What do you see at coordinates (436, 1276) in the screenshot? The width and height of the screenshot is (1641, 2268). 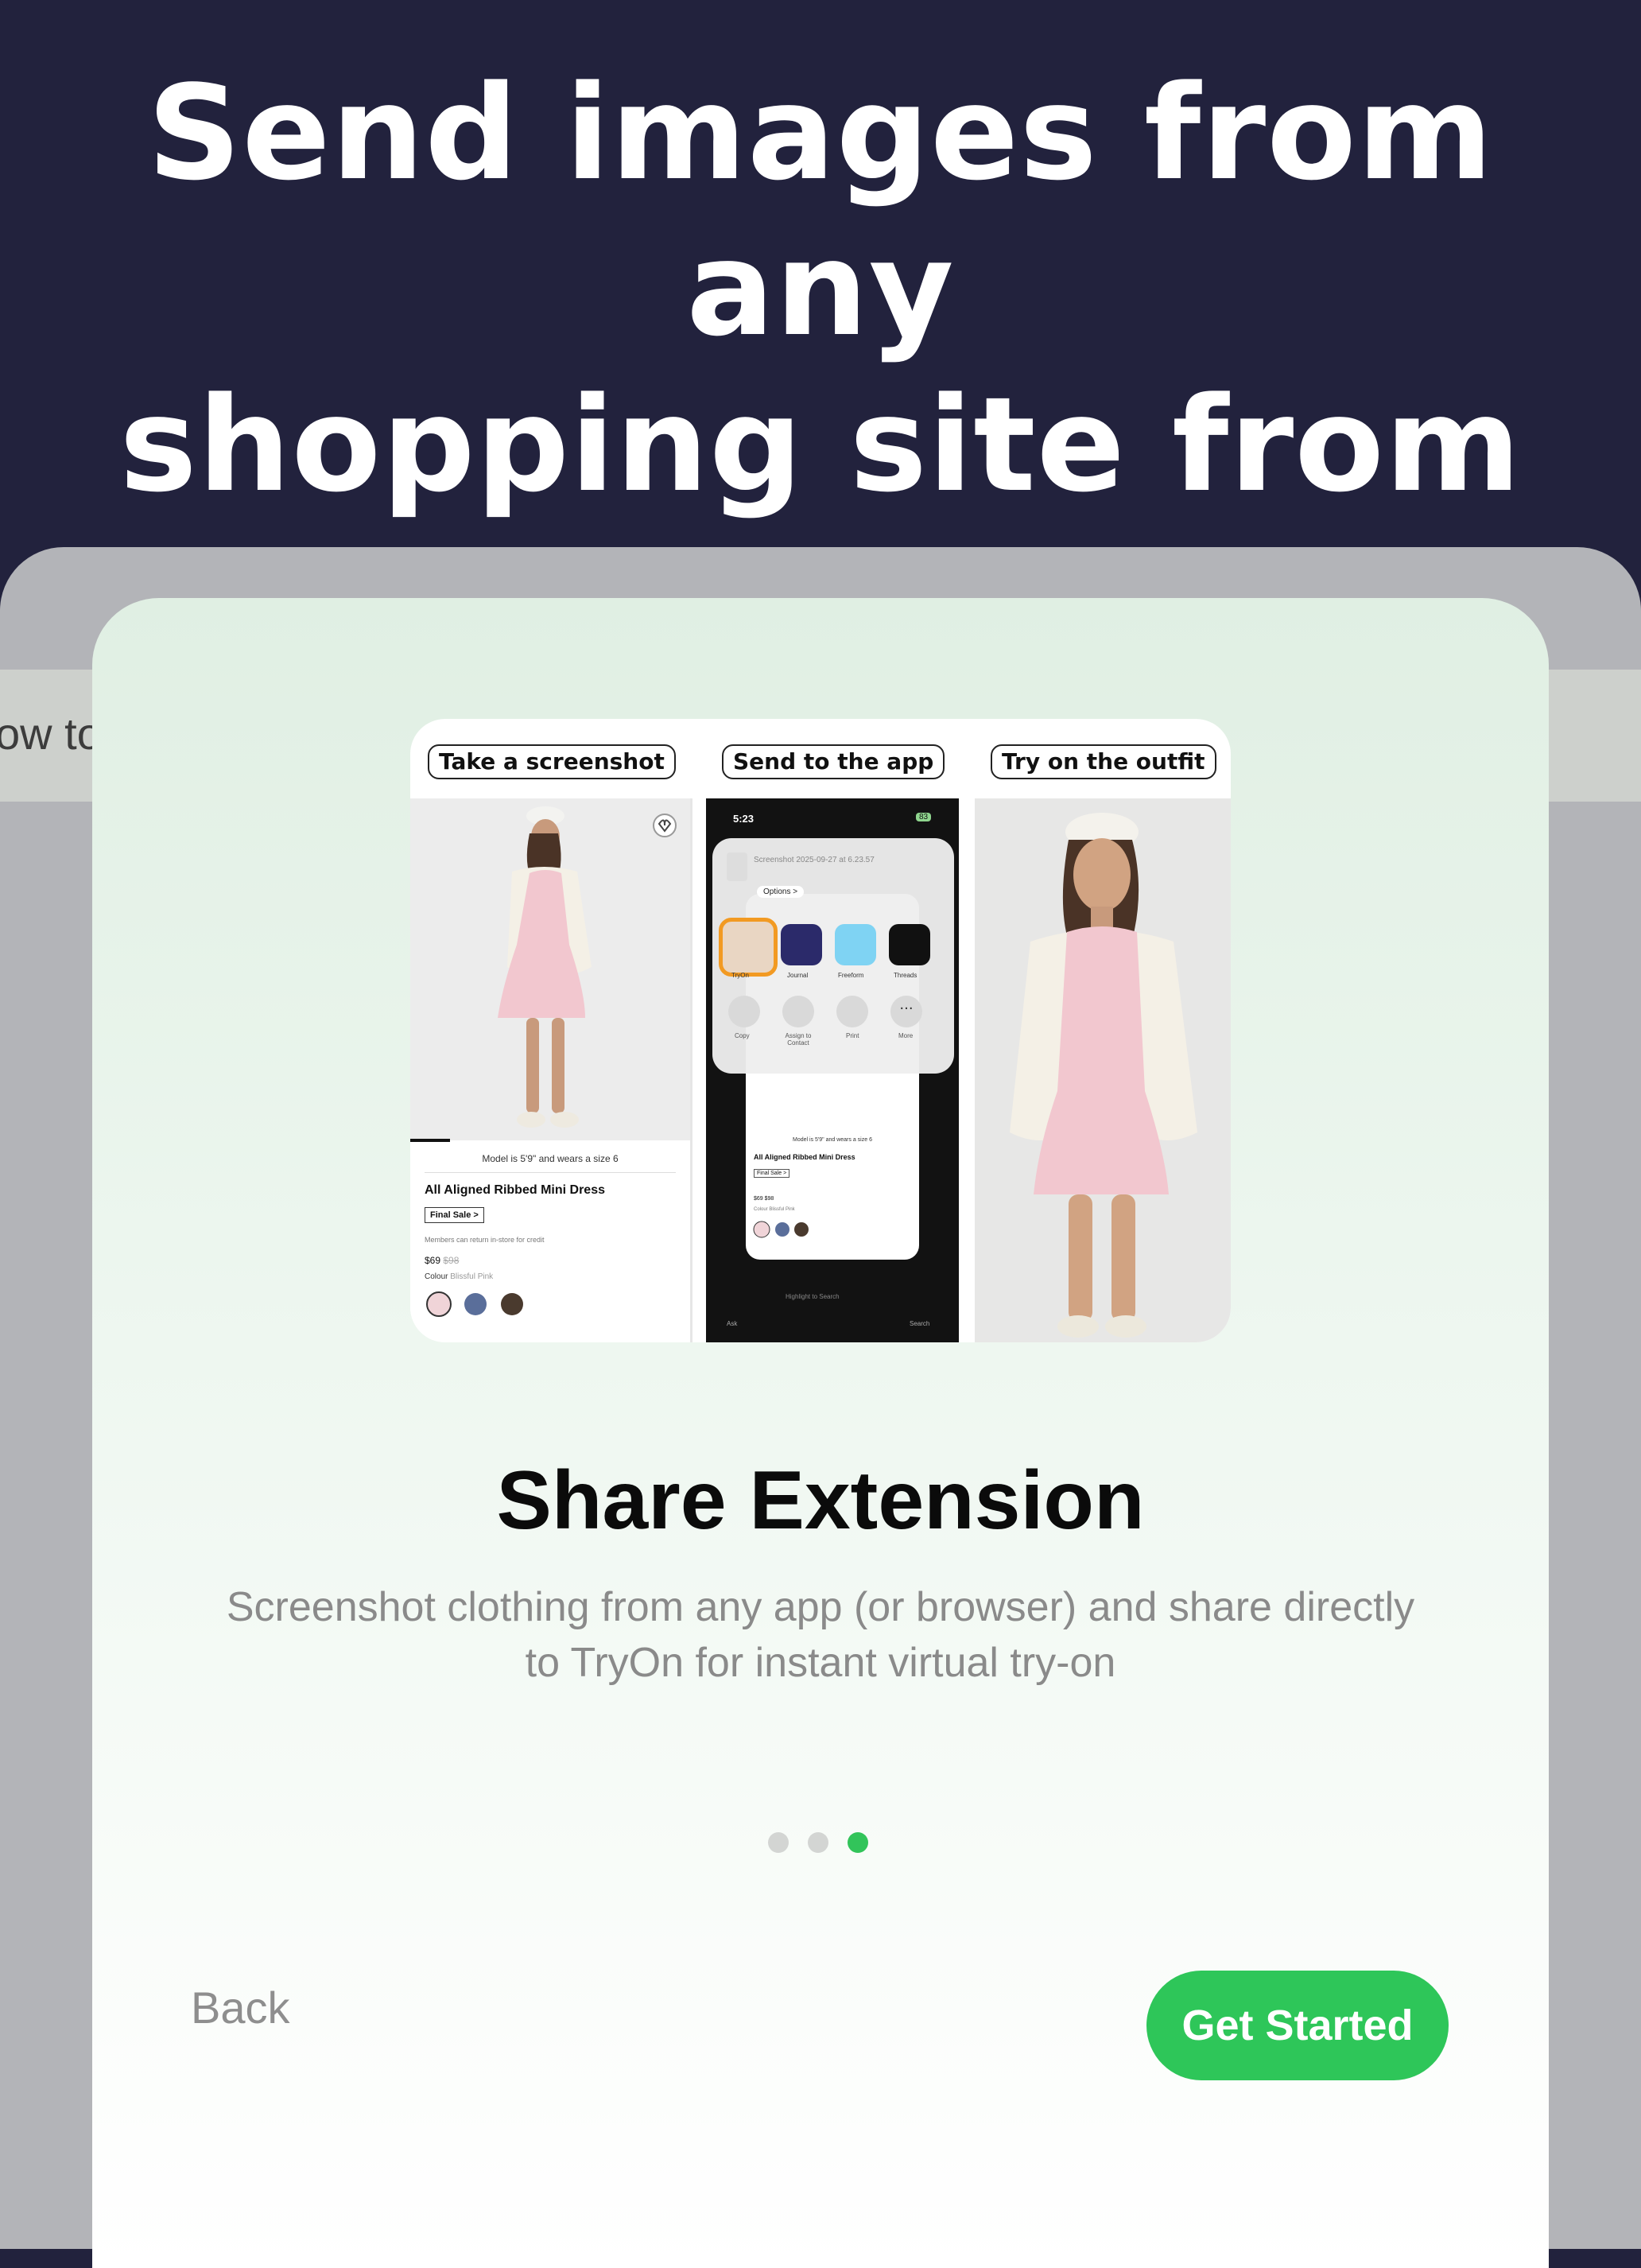 I see `colour-label: Colour` at bounding box center [436, 1276].